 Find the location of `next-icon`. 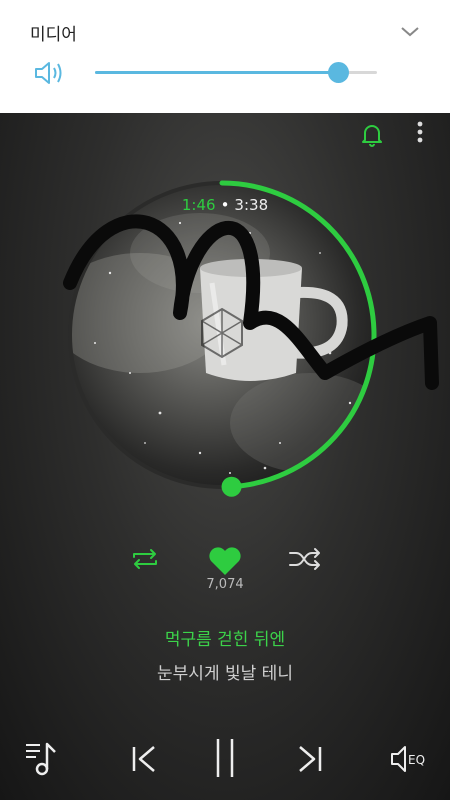

next-icon is located at coordinates (310, 759).